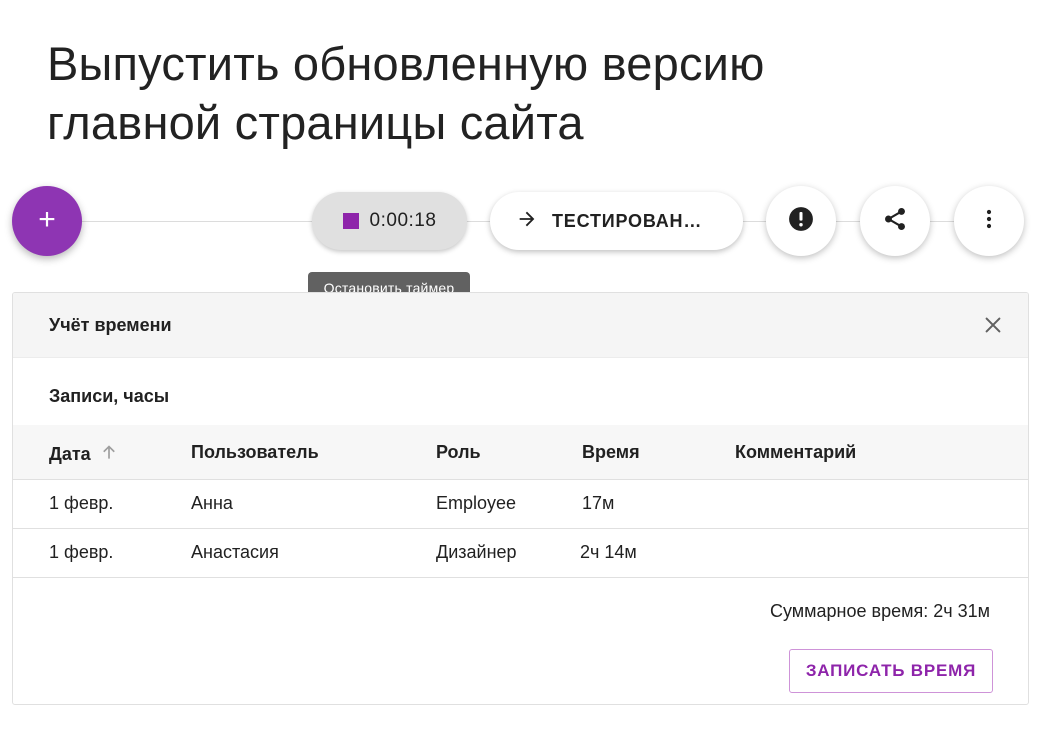 This screenshot has width=1046, height=732. I want to click on add-button: +, so click(47, 221).